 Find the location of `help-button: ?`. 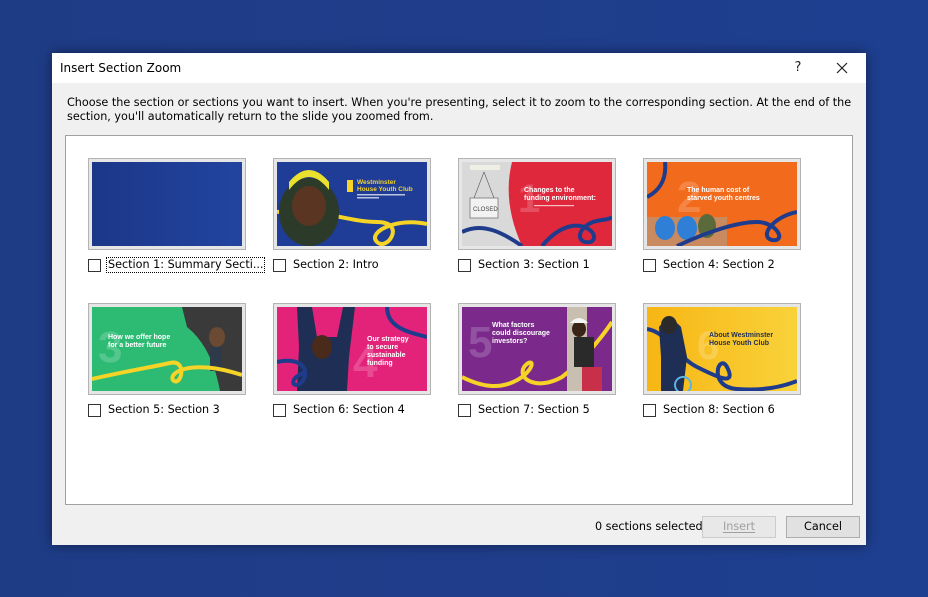

help-button: ? is located at coordinates (798, 68).